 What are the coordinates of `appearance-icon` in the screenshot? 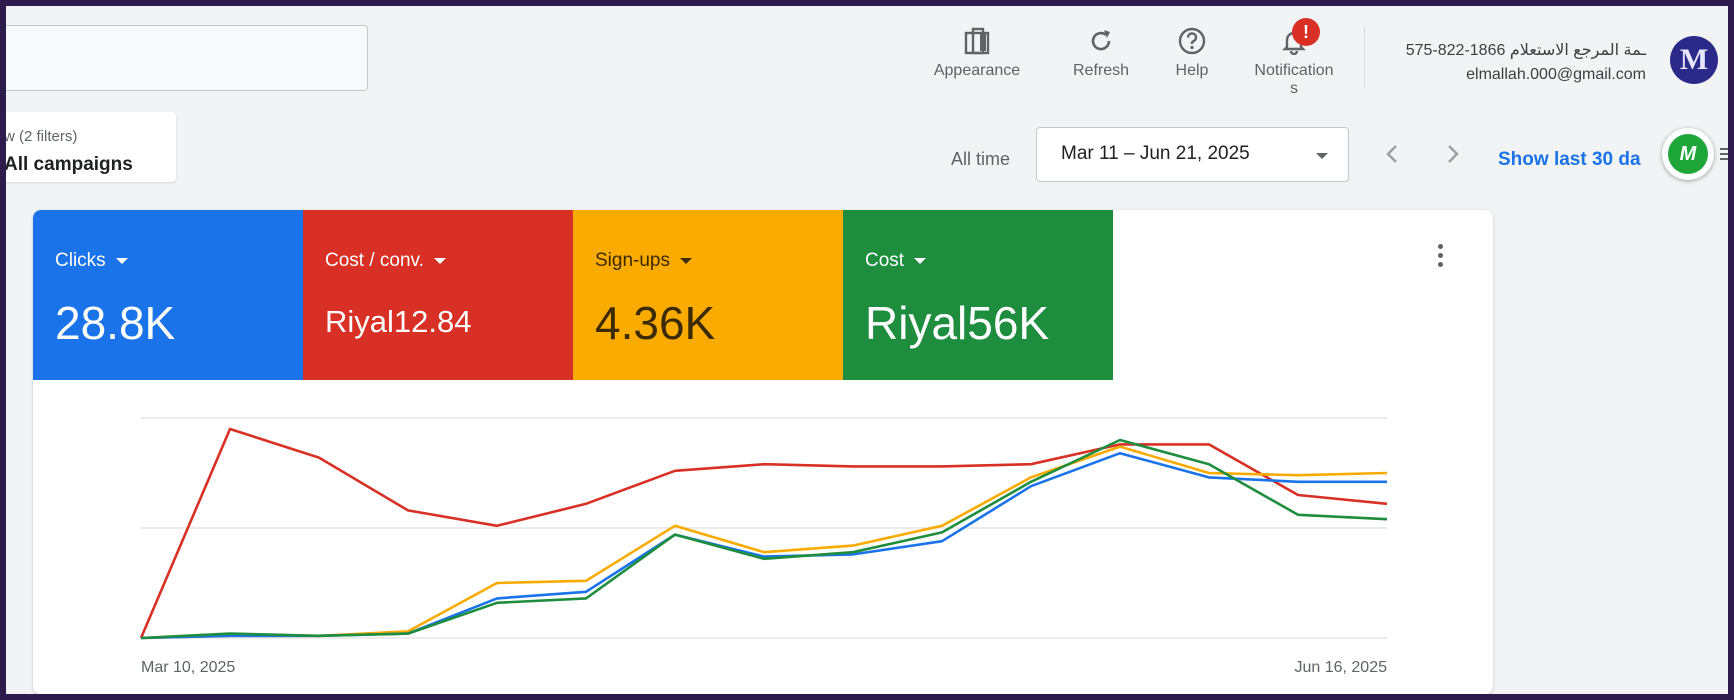 It's located at (977, 41).